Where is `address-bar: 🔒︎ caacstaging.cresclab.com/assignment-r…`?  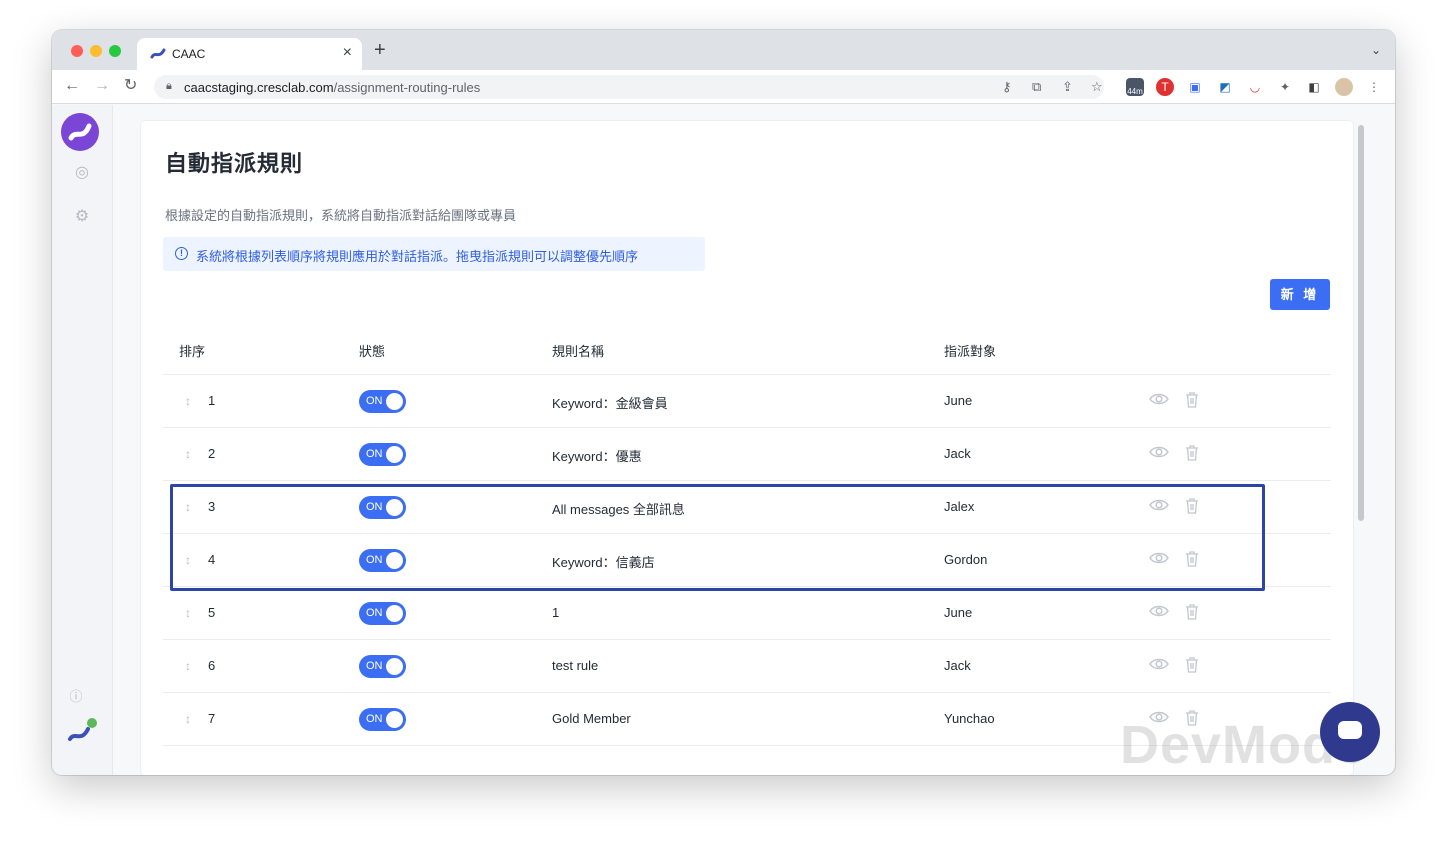
address-bar: 🔒︎ caacstaging.cresclab.com/assignment-r… is located at coordinates (629, 87).